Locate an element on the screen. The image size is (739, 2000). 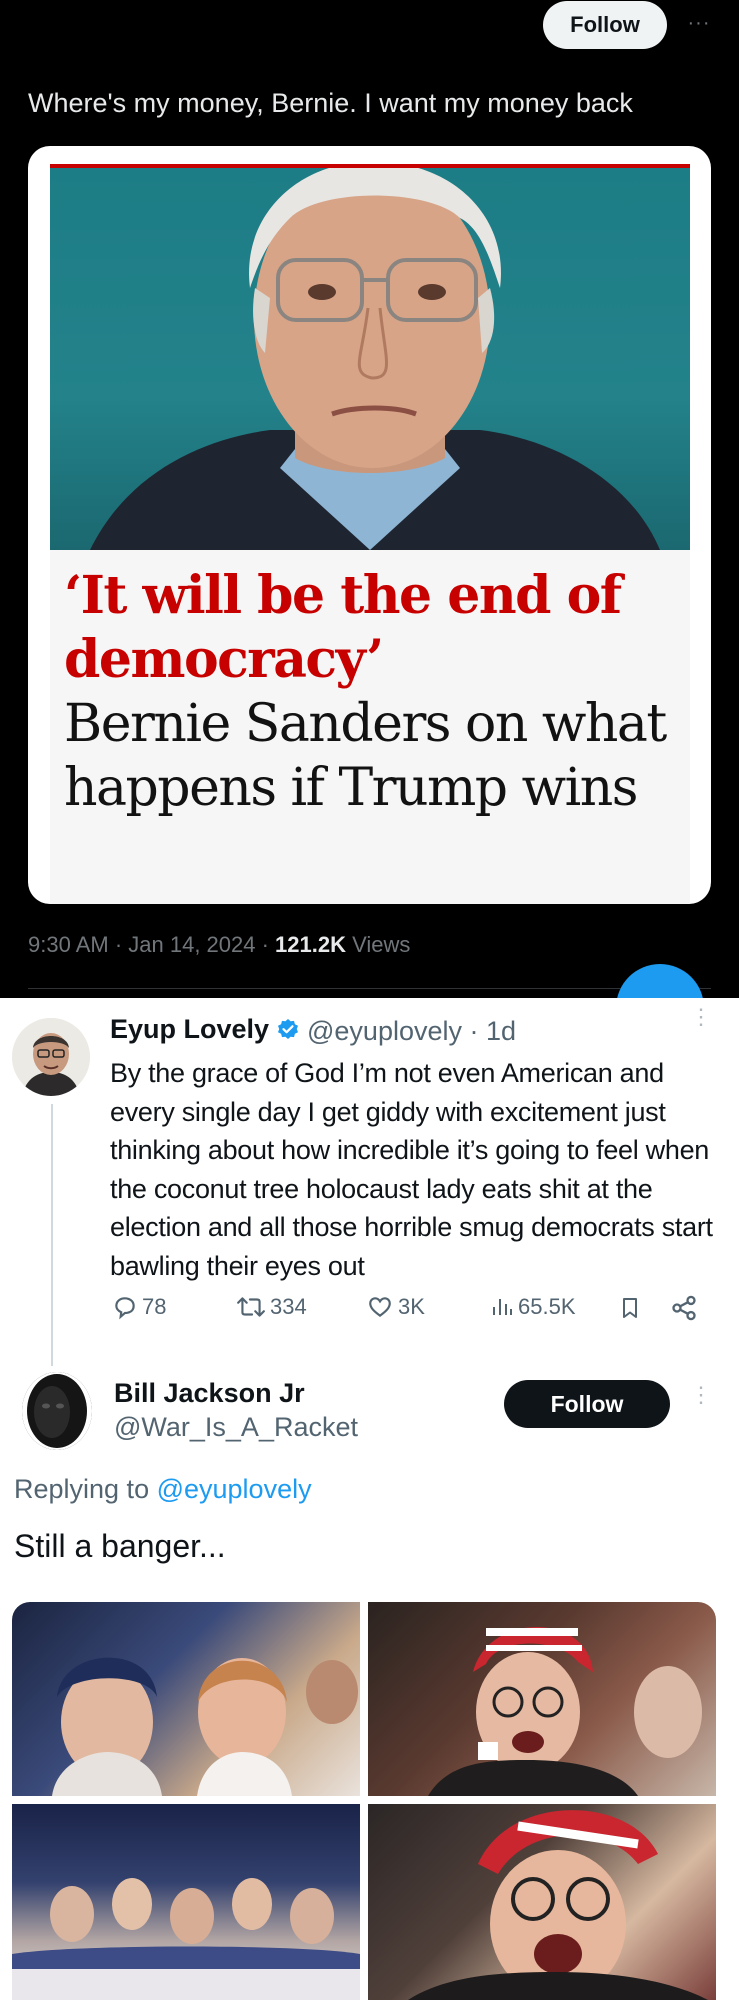
reply-author-name: Bill Jackson Jr is located at coordinates (209, 1393).